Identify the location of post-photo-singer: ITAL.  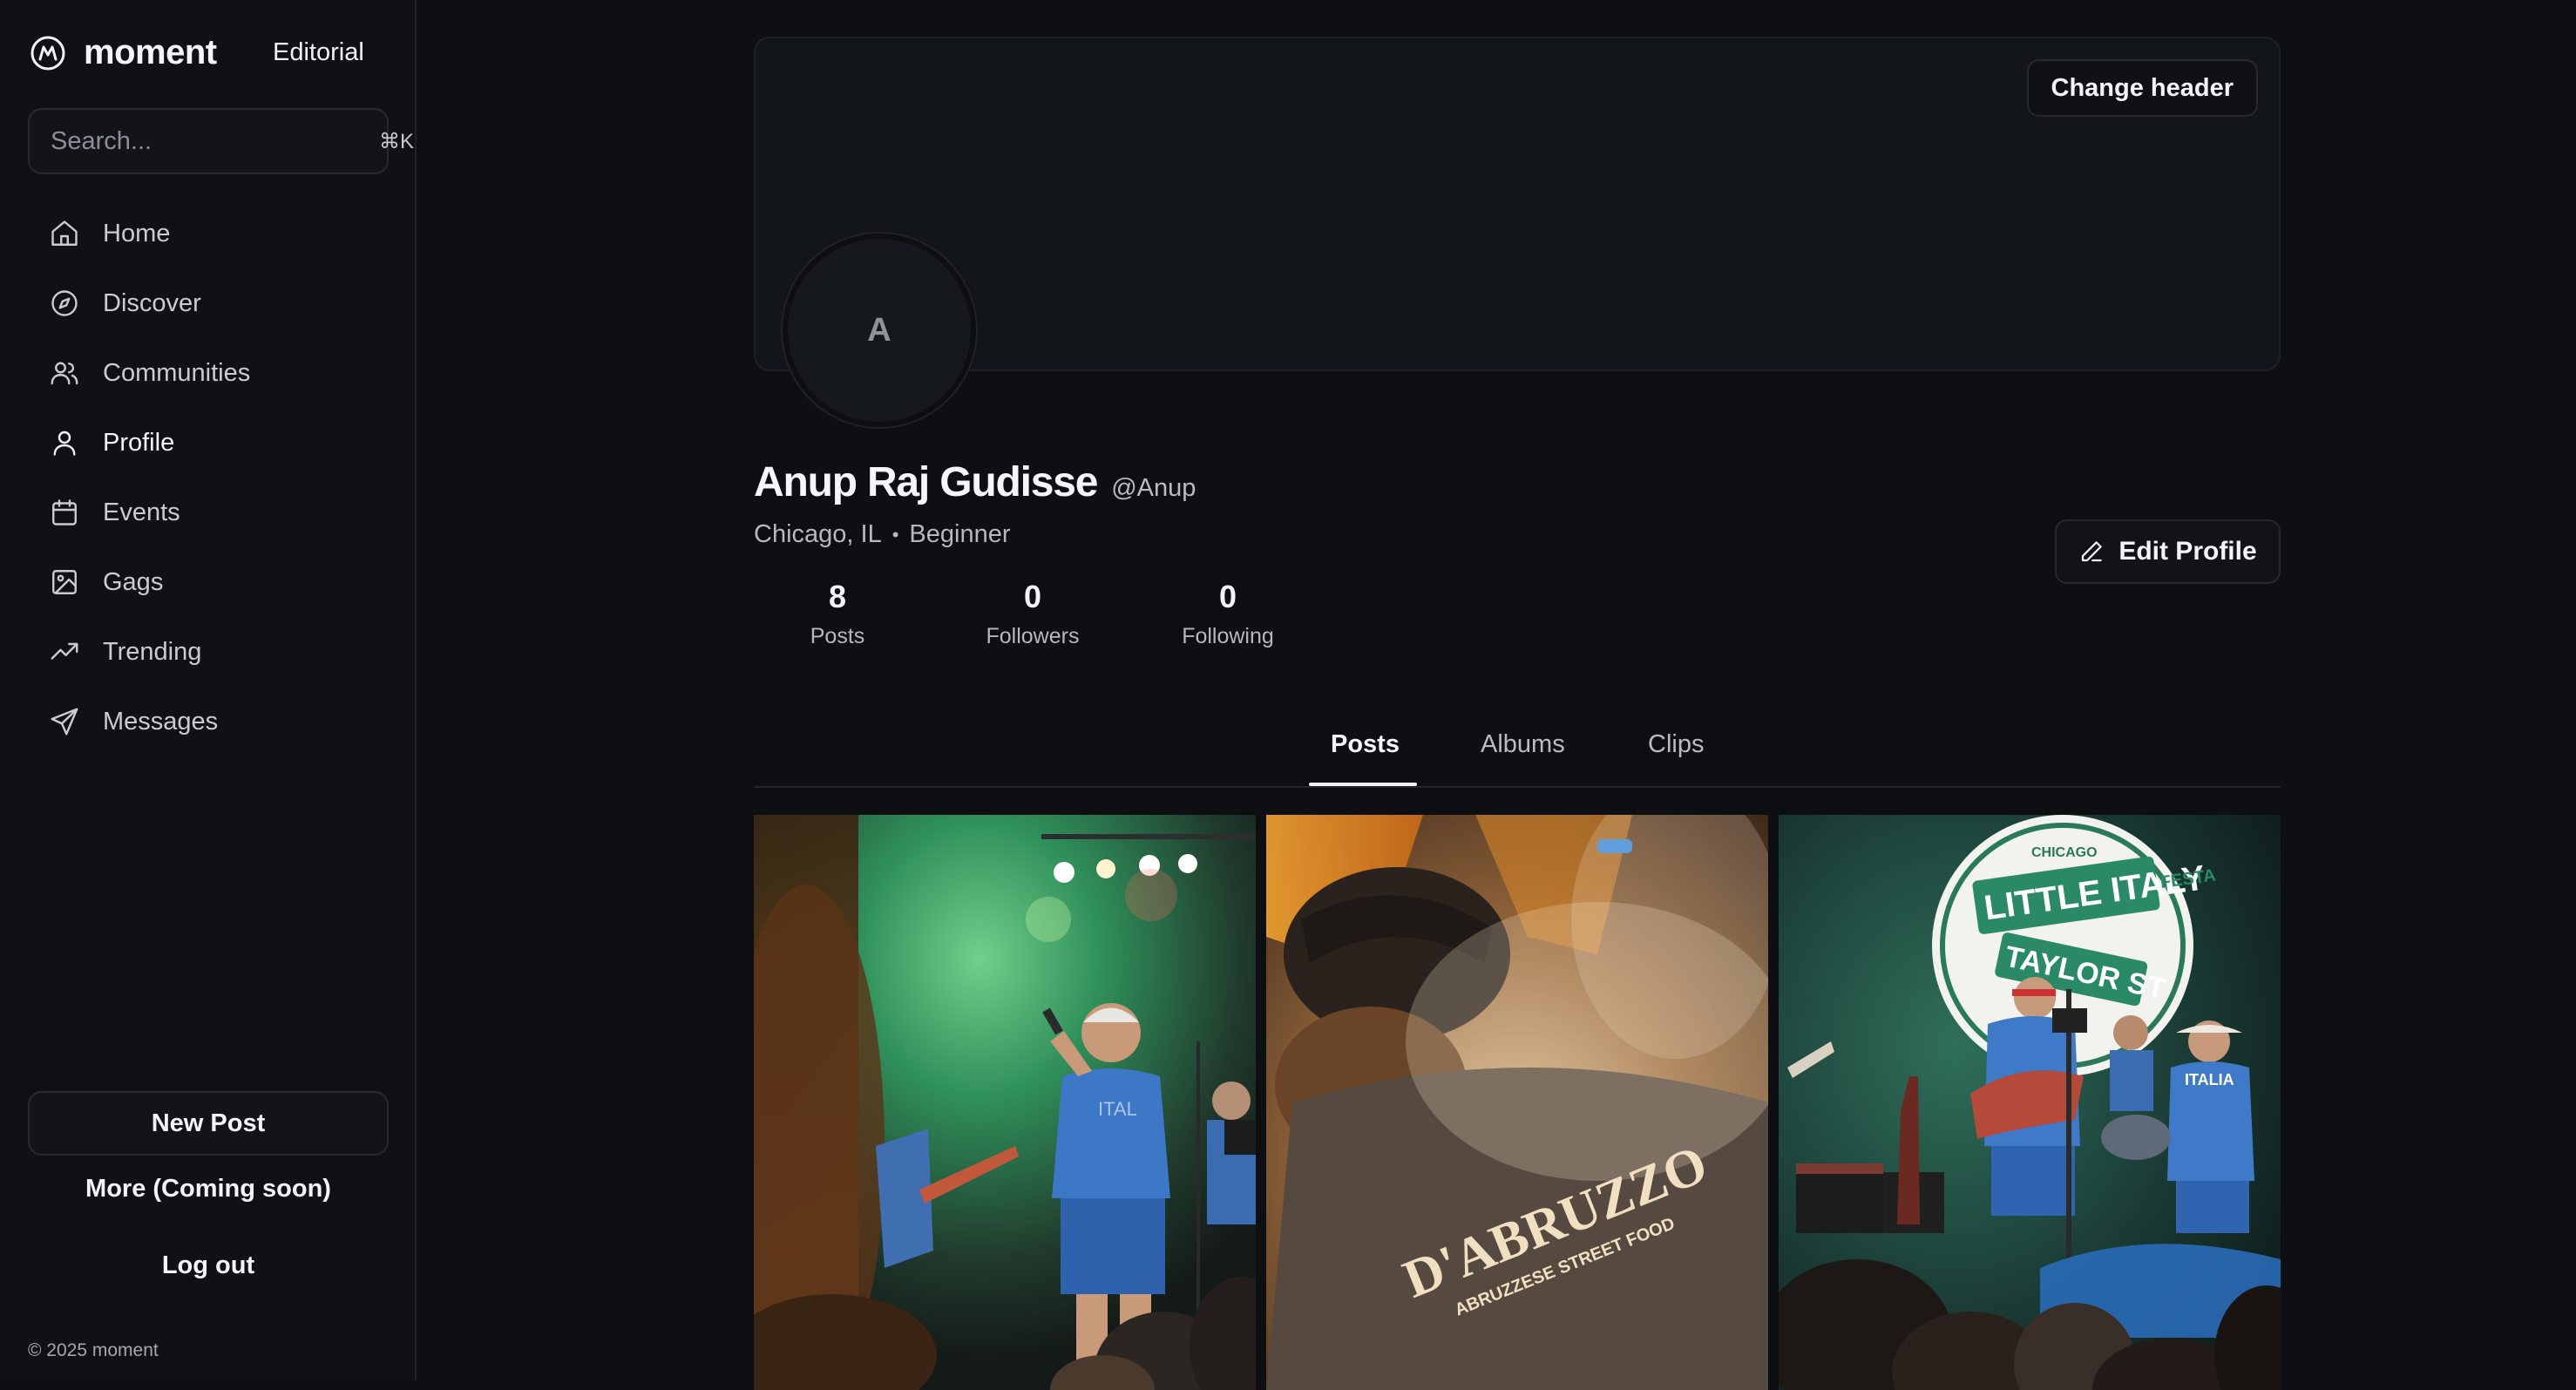
(1005, 1102).